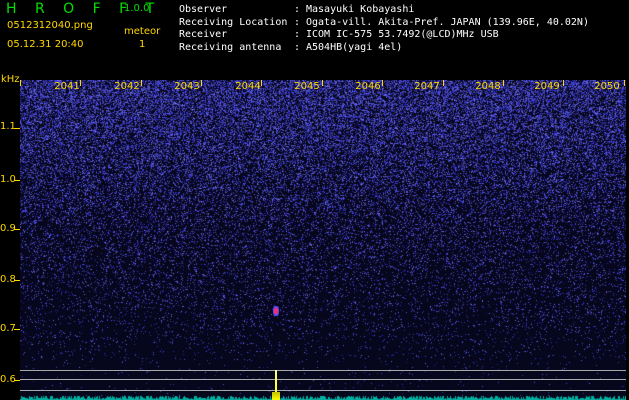 Image resolution: width=629 pixels, height=400 pixels. Describe the element at coordinates (137, 8) in the screenshot. I see `app-version: 1.0.0` at that location.